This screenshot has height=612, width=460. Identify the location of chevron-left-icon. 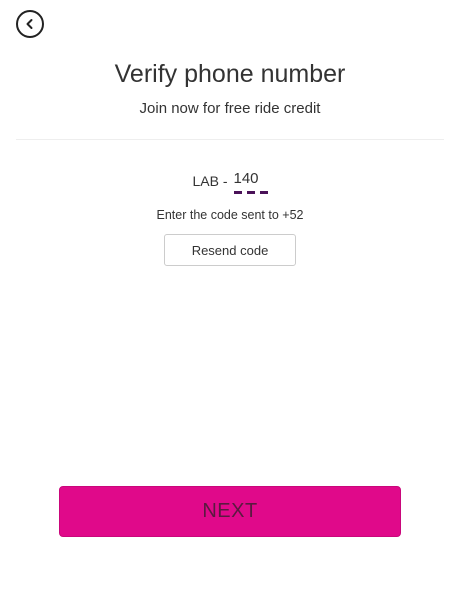
(29, 24).